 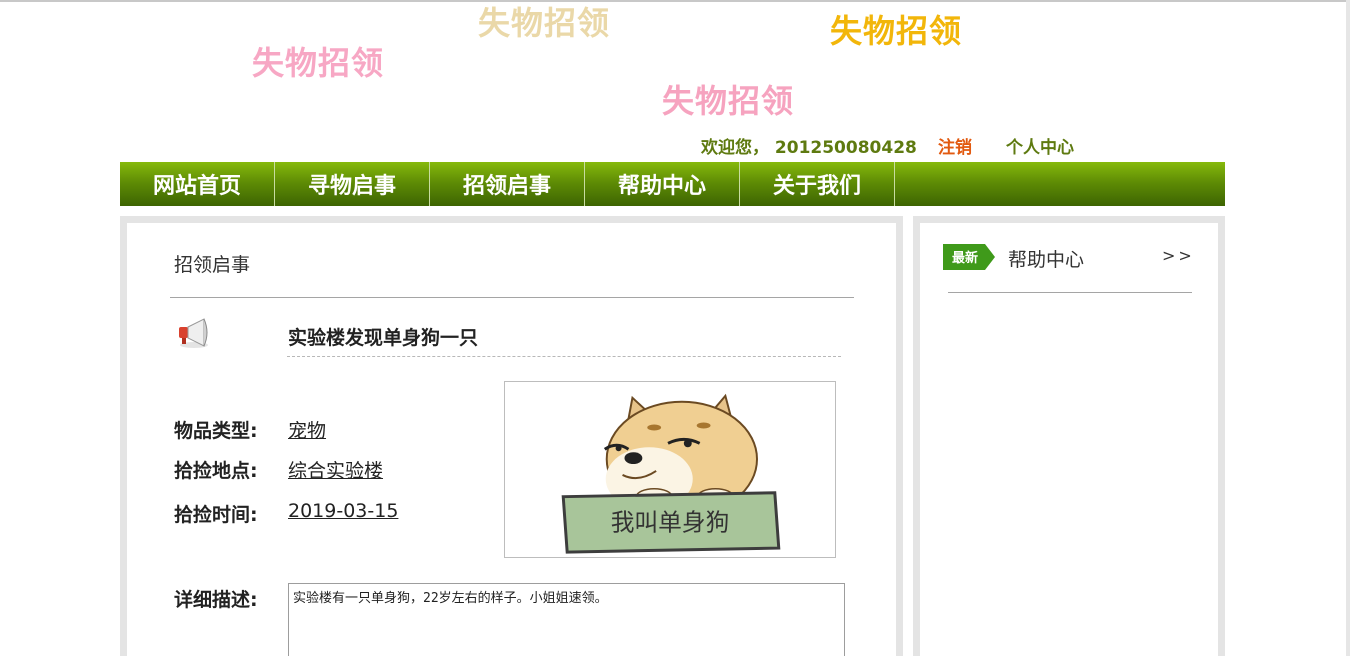 I want to click on description-field: 实验楼有一只单身狗，22岁左右的样子。小姐姐速领。, so click(x=566, y=619).